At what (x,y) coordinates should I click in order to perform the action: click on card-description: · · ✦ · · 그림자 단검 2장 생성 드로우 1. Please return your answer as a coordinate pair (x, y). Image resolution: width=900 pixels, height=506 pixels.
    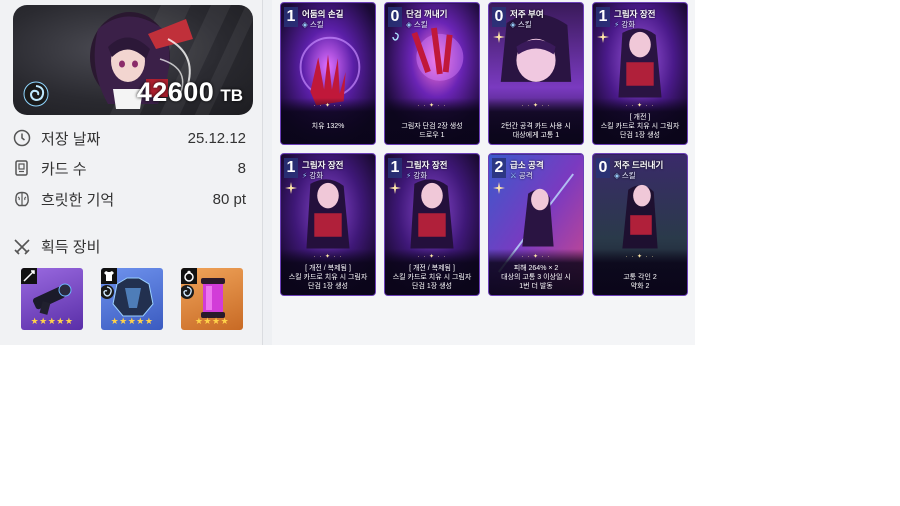
    Looking at the image, I should click on (432, 121).